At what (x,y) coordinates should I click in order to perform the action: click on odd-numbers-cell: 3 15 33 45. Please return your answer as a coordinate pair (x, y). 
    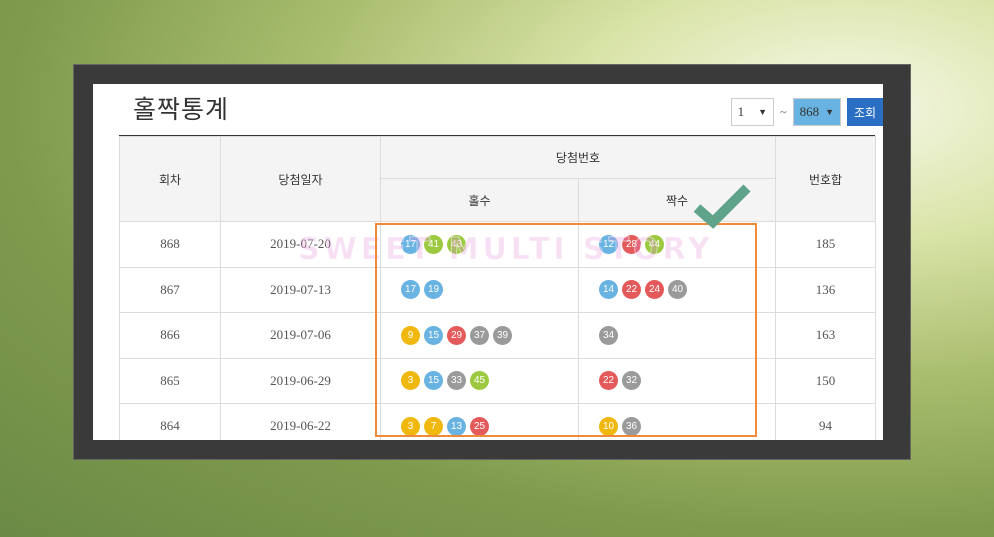
    Looking at the image, I should click on (479, 380).